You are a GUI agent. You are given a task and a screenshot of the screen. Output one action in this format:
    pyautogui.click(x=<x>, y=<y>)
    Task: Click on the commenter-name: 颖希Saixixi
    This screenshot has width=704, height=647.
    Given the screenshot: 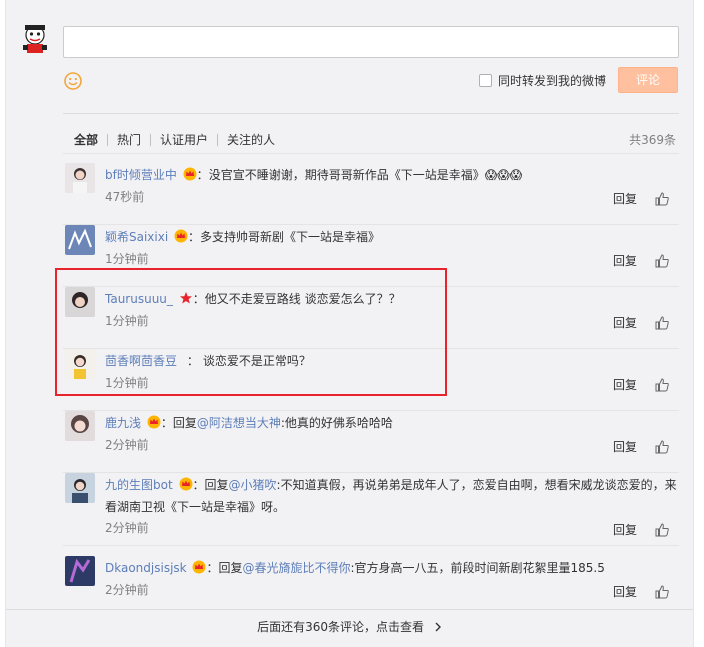 What is the action you would take?
    pyautogui.click(x=136, y=237)
    